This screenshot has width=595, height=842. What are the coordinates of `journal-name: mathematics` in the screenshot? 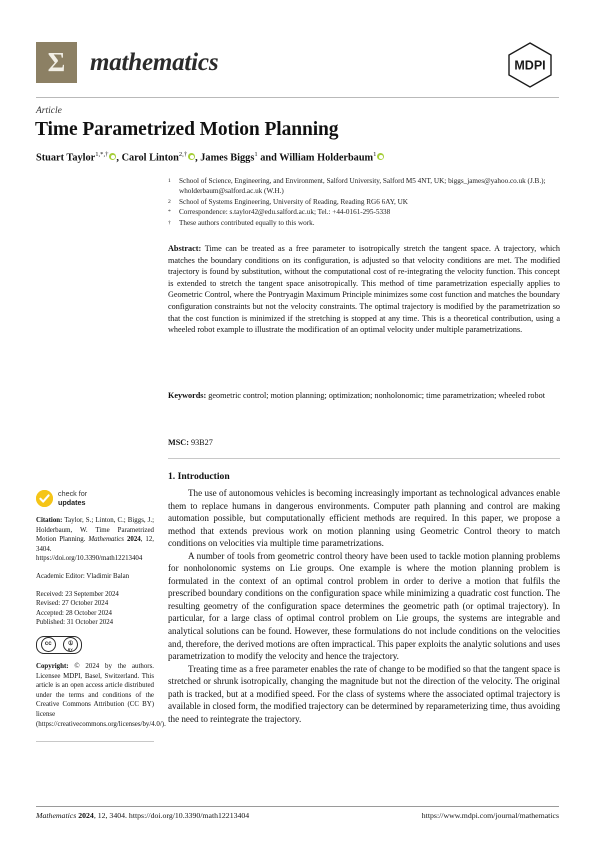 It's located at (154, 62).